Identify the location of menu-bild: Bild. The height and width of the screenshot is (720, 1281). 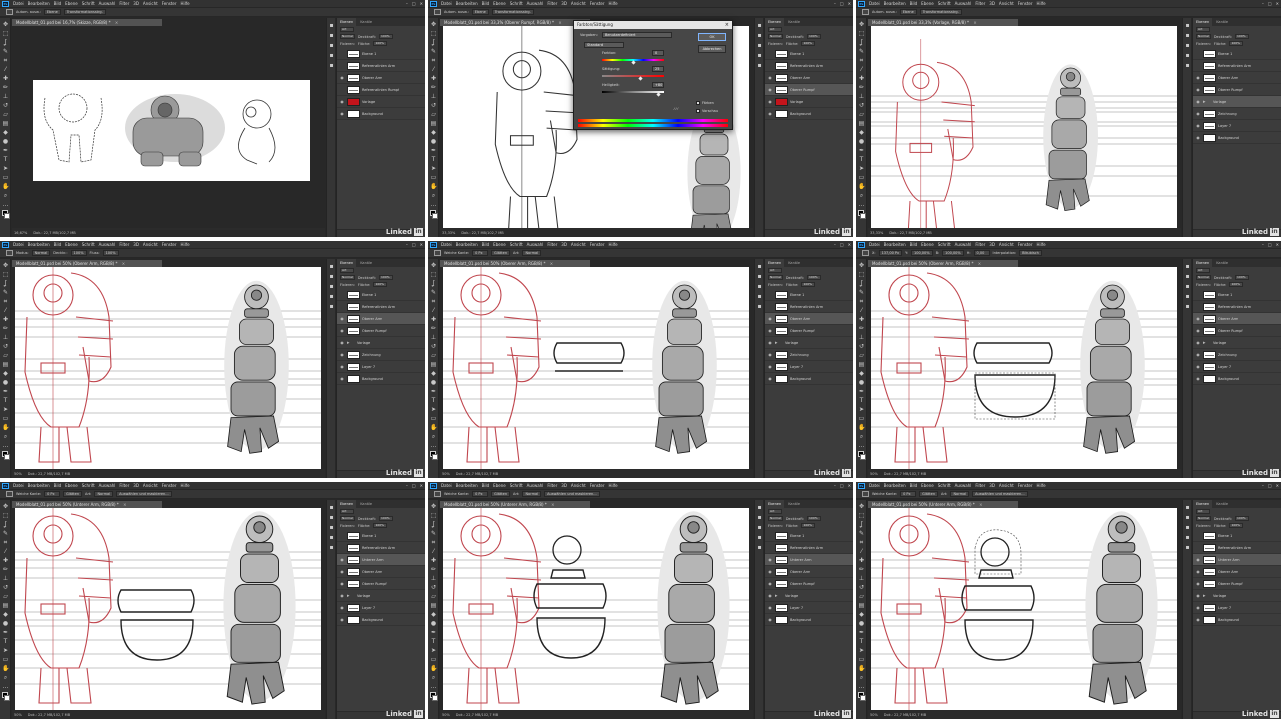
(58, 485).